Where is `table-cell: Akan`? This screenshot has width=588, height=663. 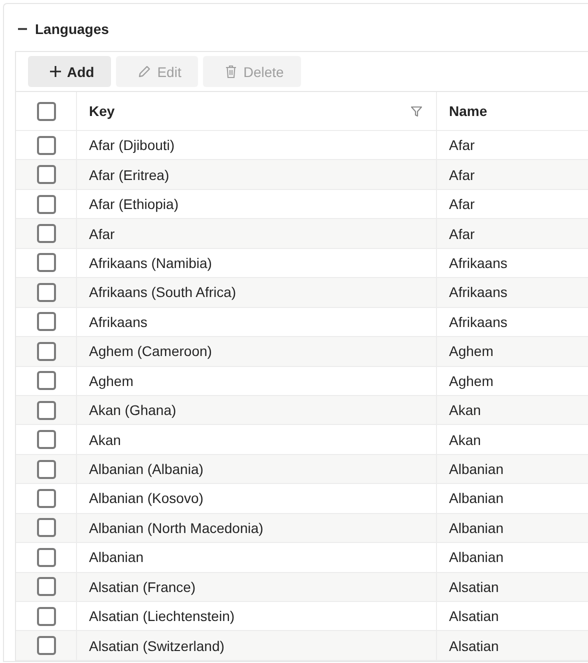 table-cell: Akan is located at coordinates (512, 411).